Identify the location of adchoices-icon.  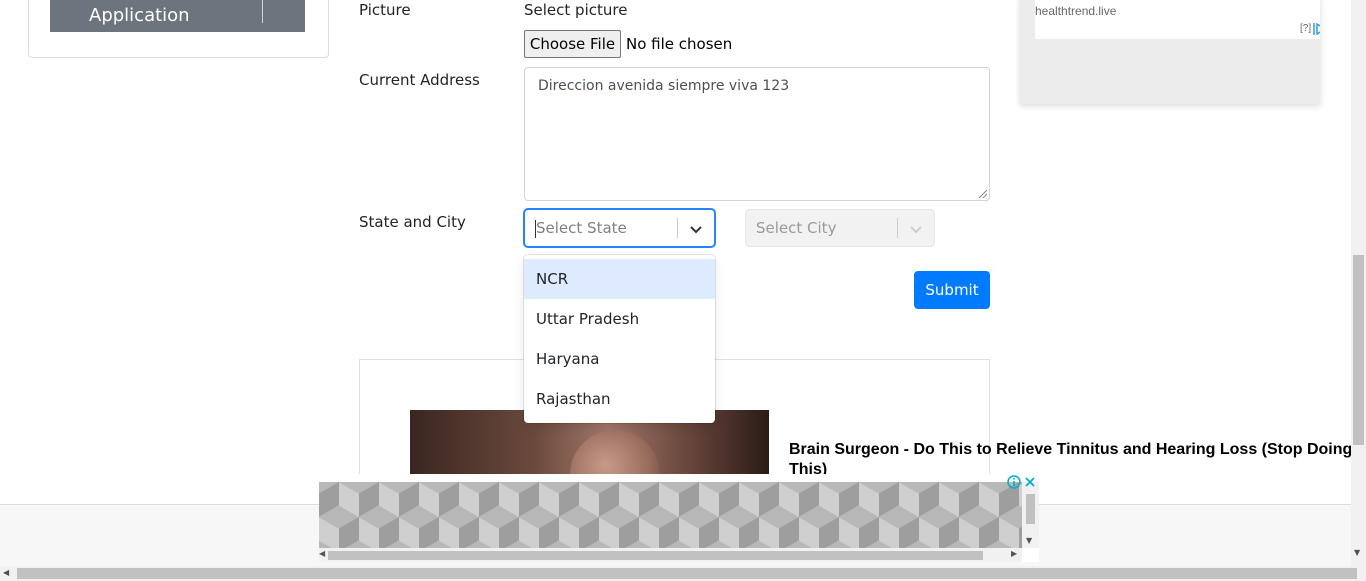
(1316, 29).